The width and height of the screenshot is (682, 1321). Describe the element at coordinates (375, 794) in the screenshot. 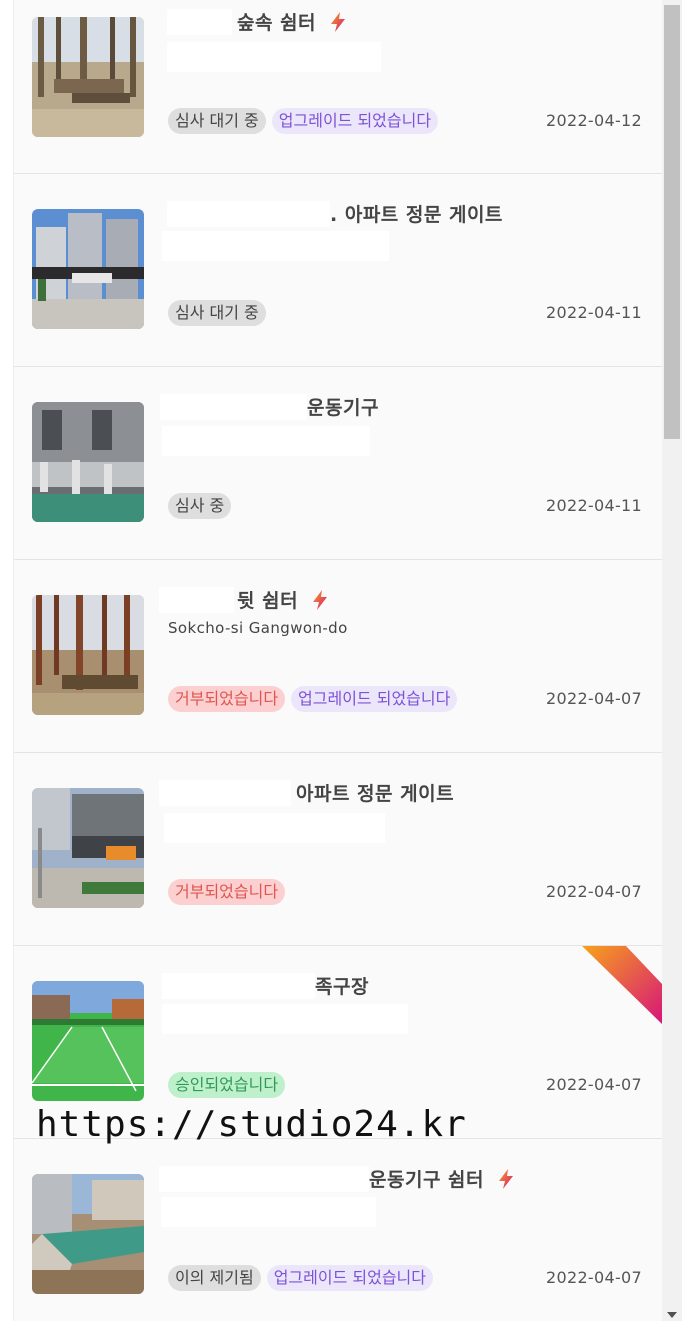

I see `item-title: 아파트 정문 게이트` at that location.